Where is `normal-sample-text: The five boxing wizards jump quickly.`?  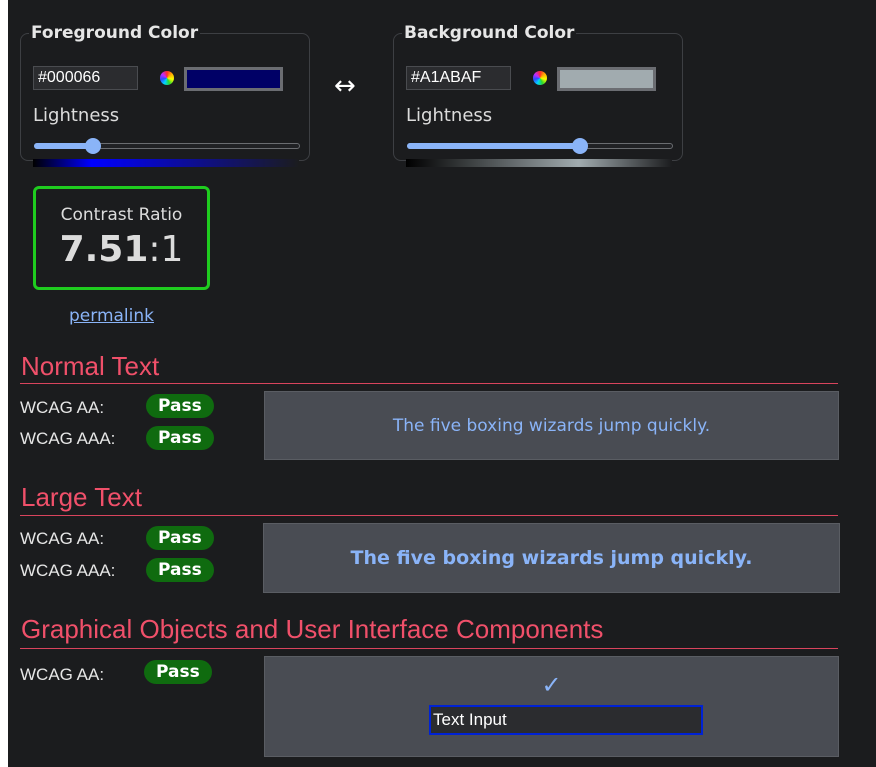 normal-sample-text: The five boxing wizards jump quickly. is located at coordinates (551, 426).